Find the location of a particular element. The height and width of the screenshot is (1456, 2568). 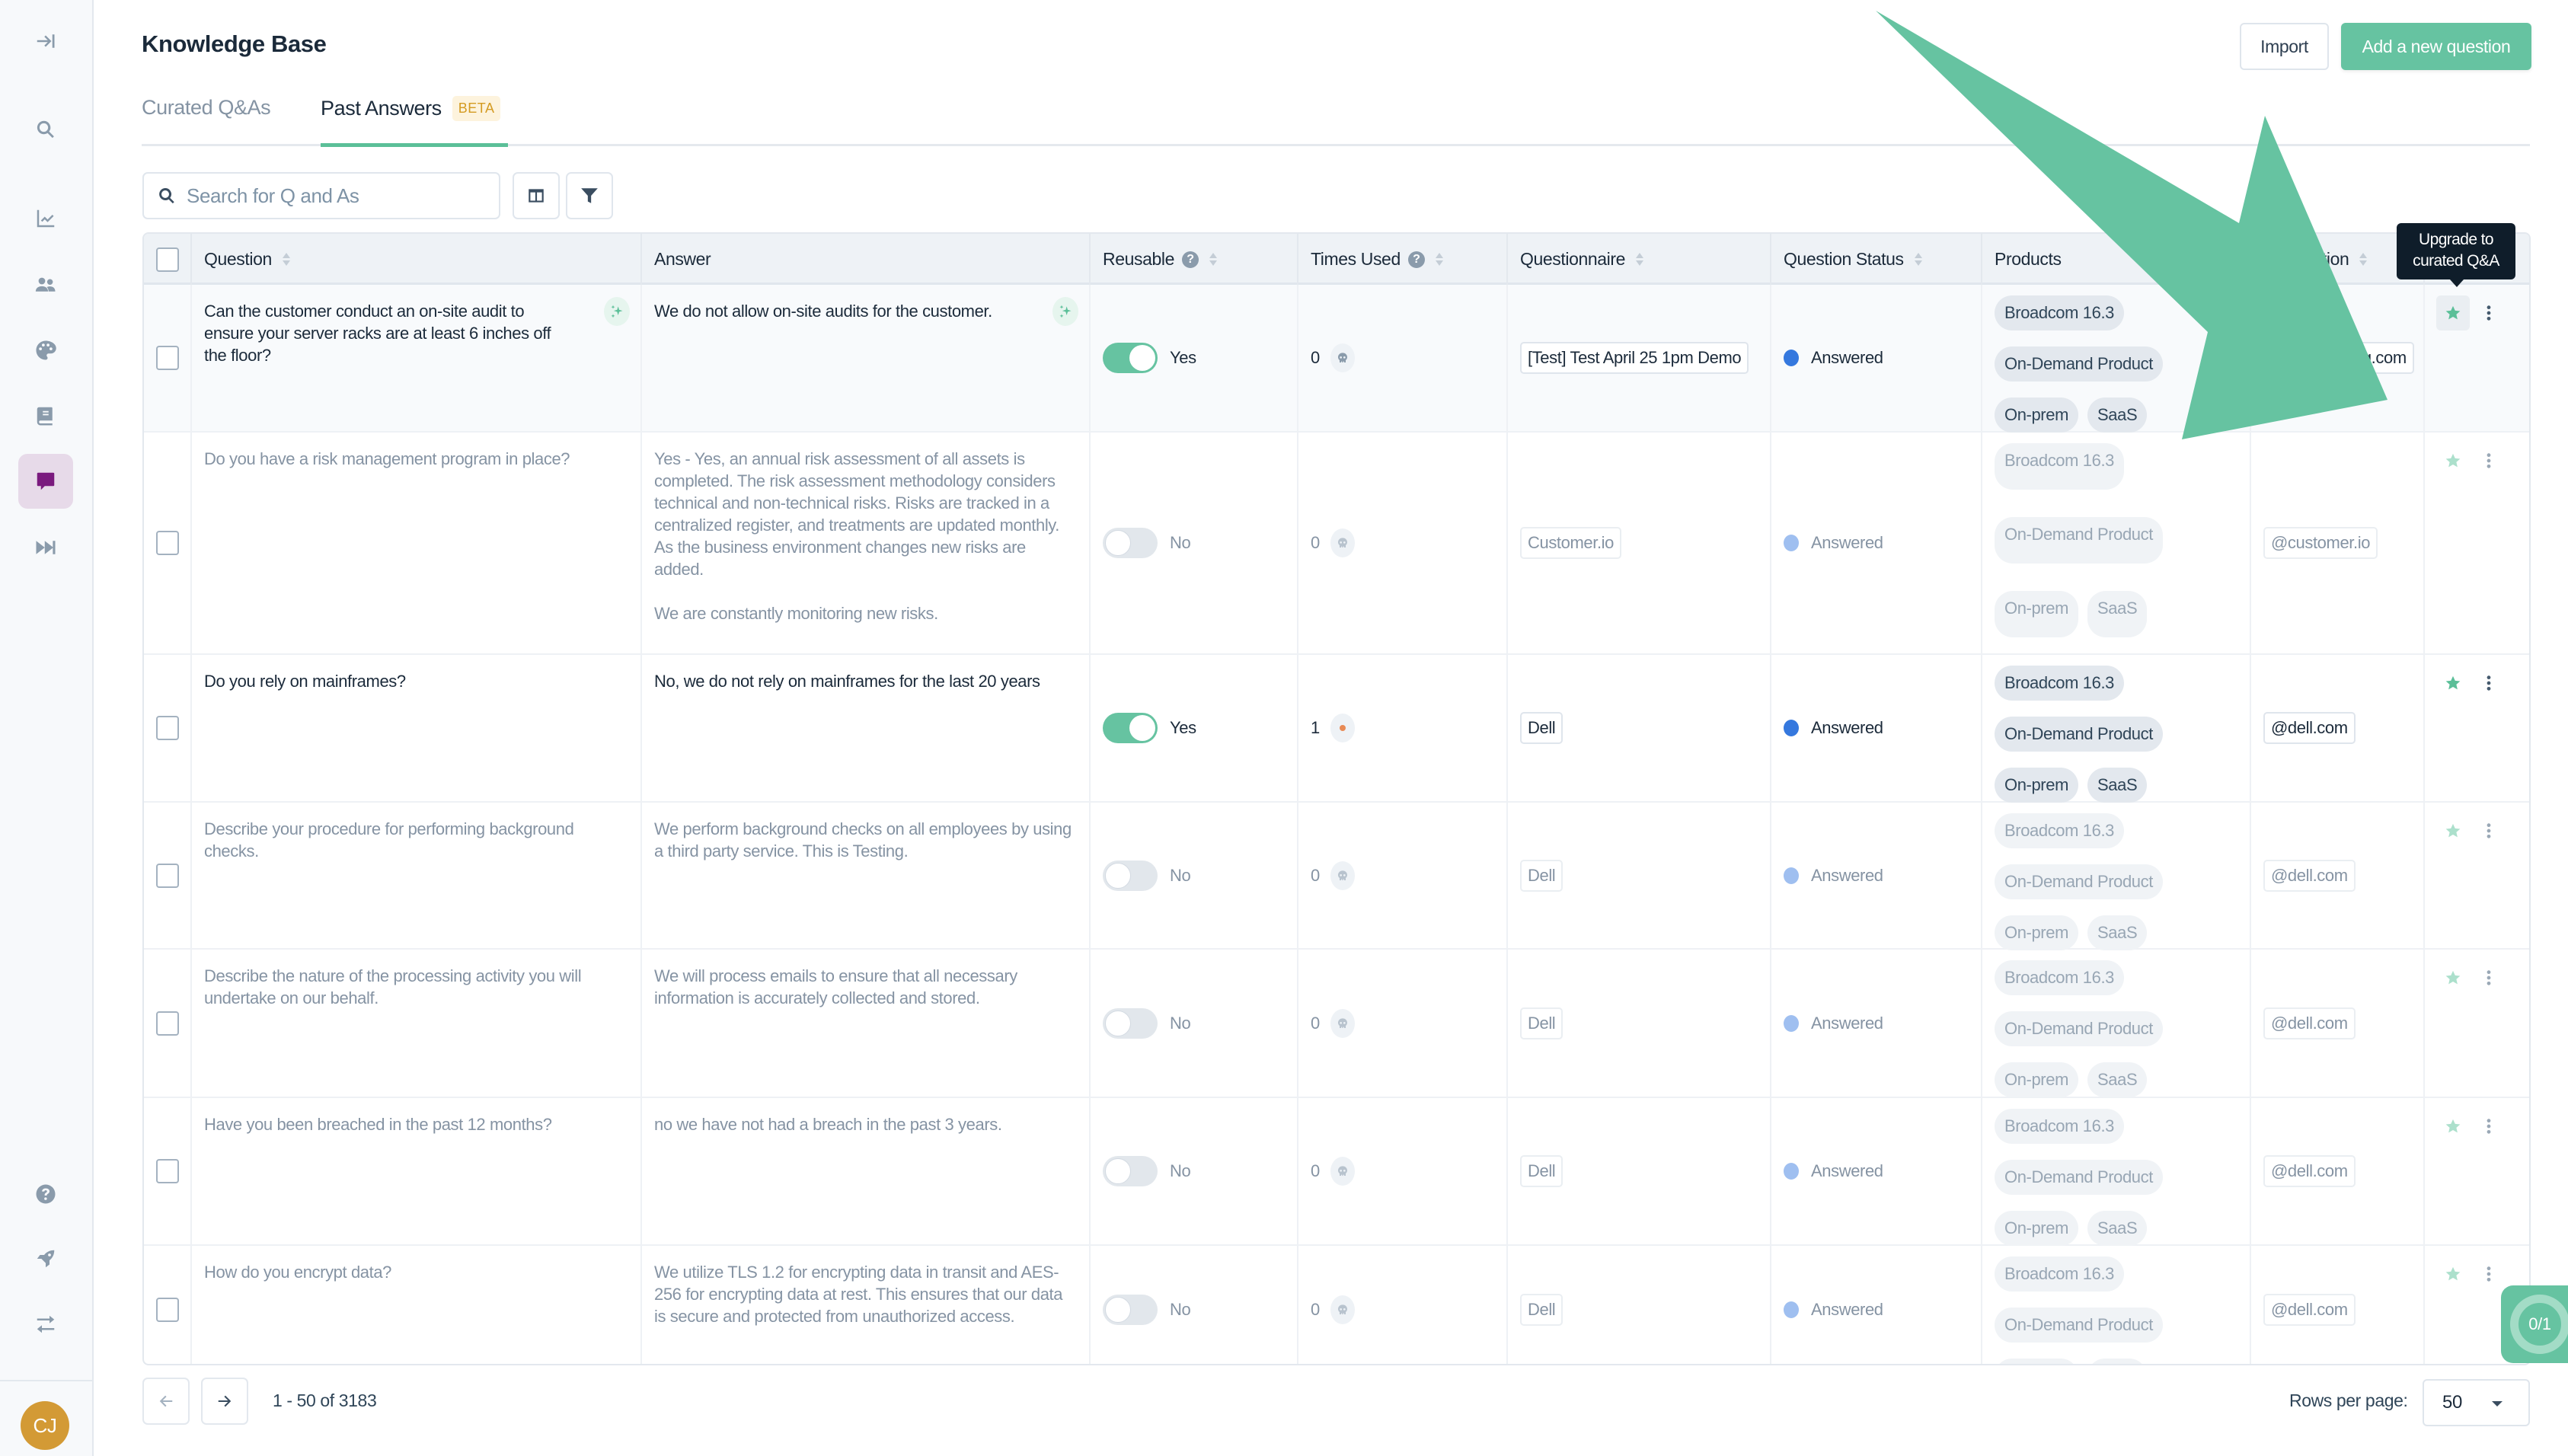

tab-past-answers: Past Answers BETA is located at coordinates (414, 121).